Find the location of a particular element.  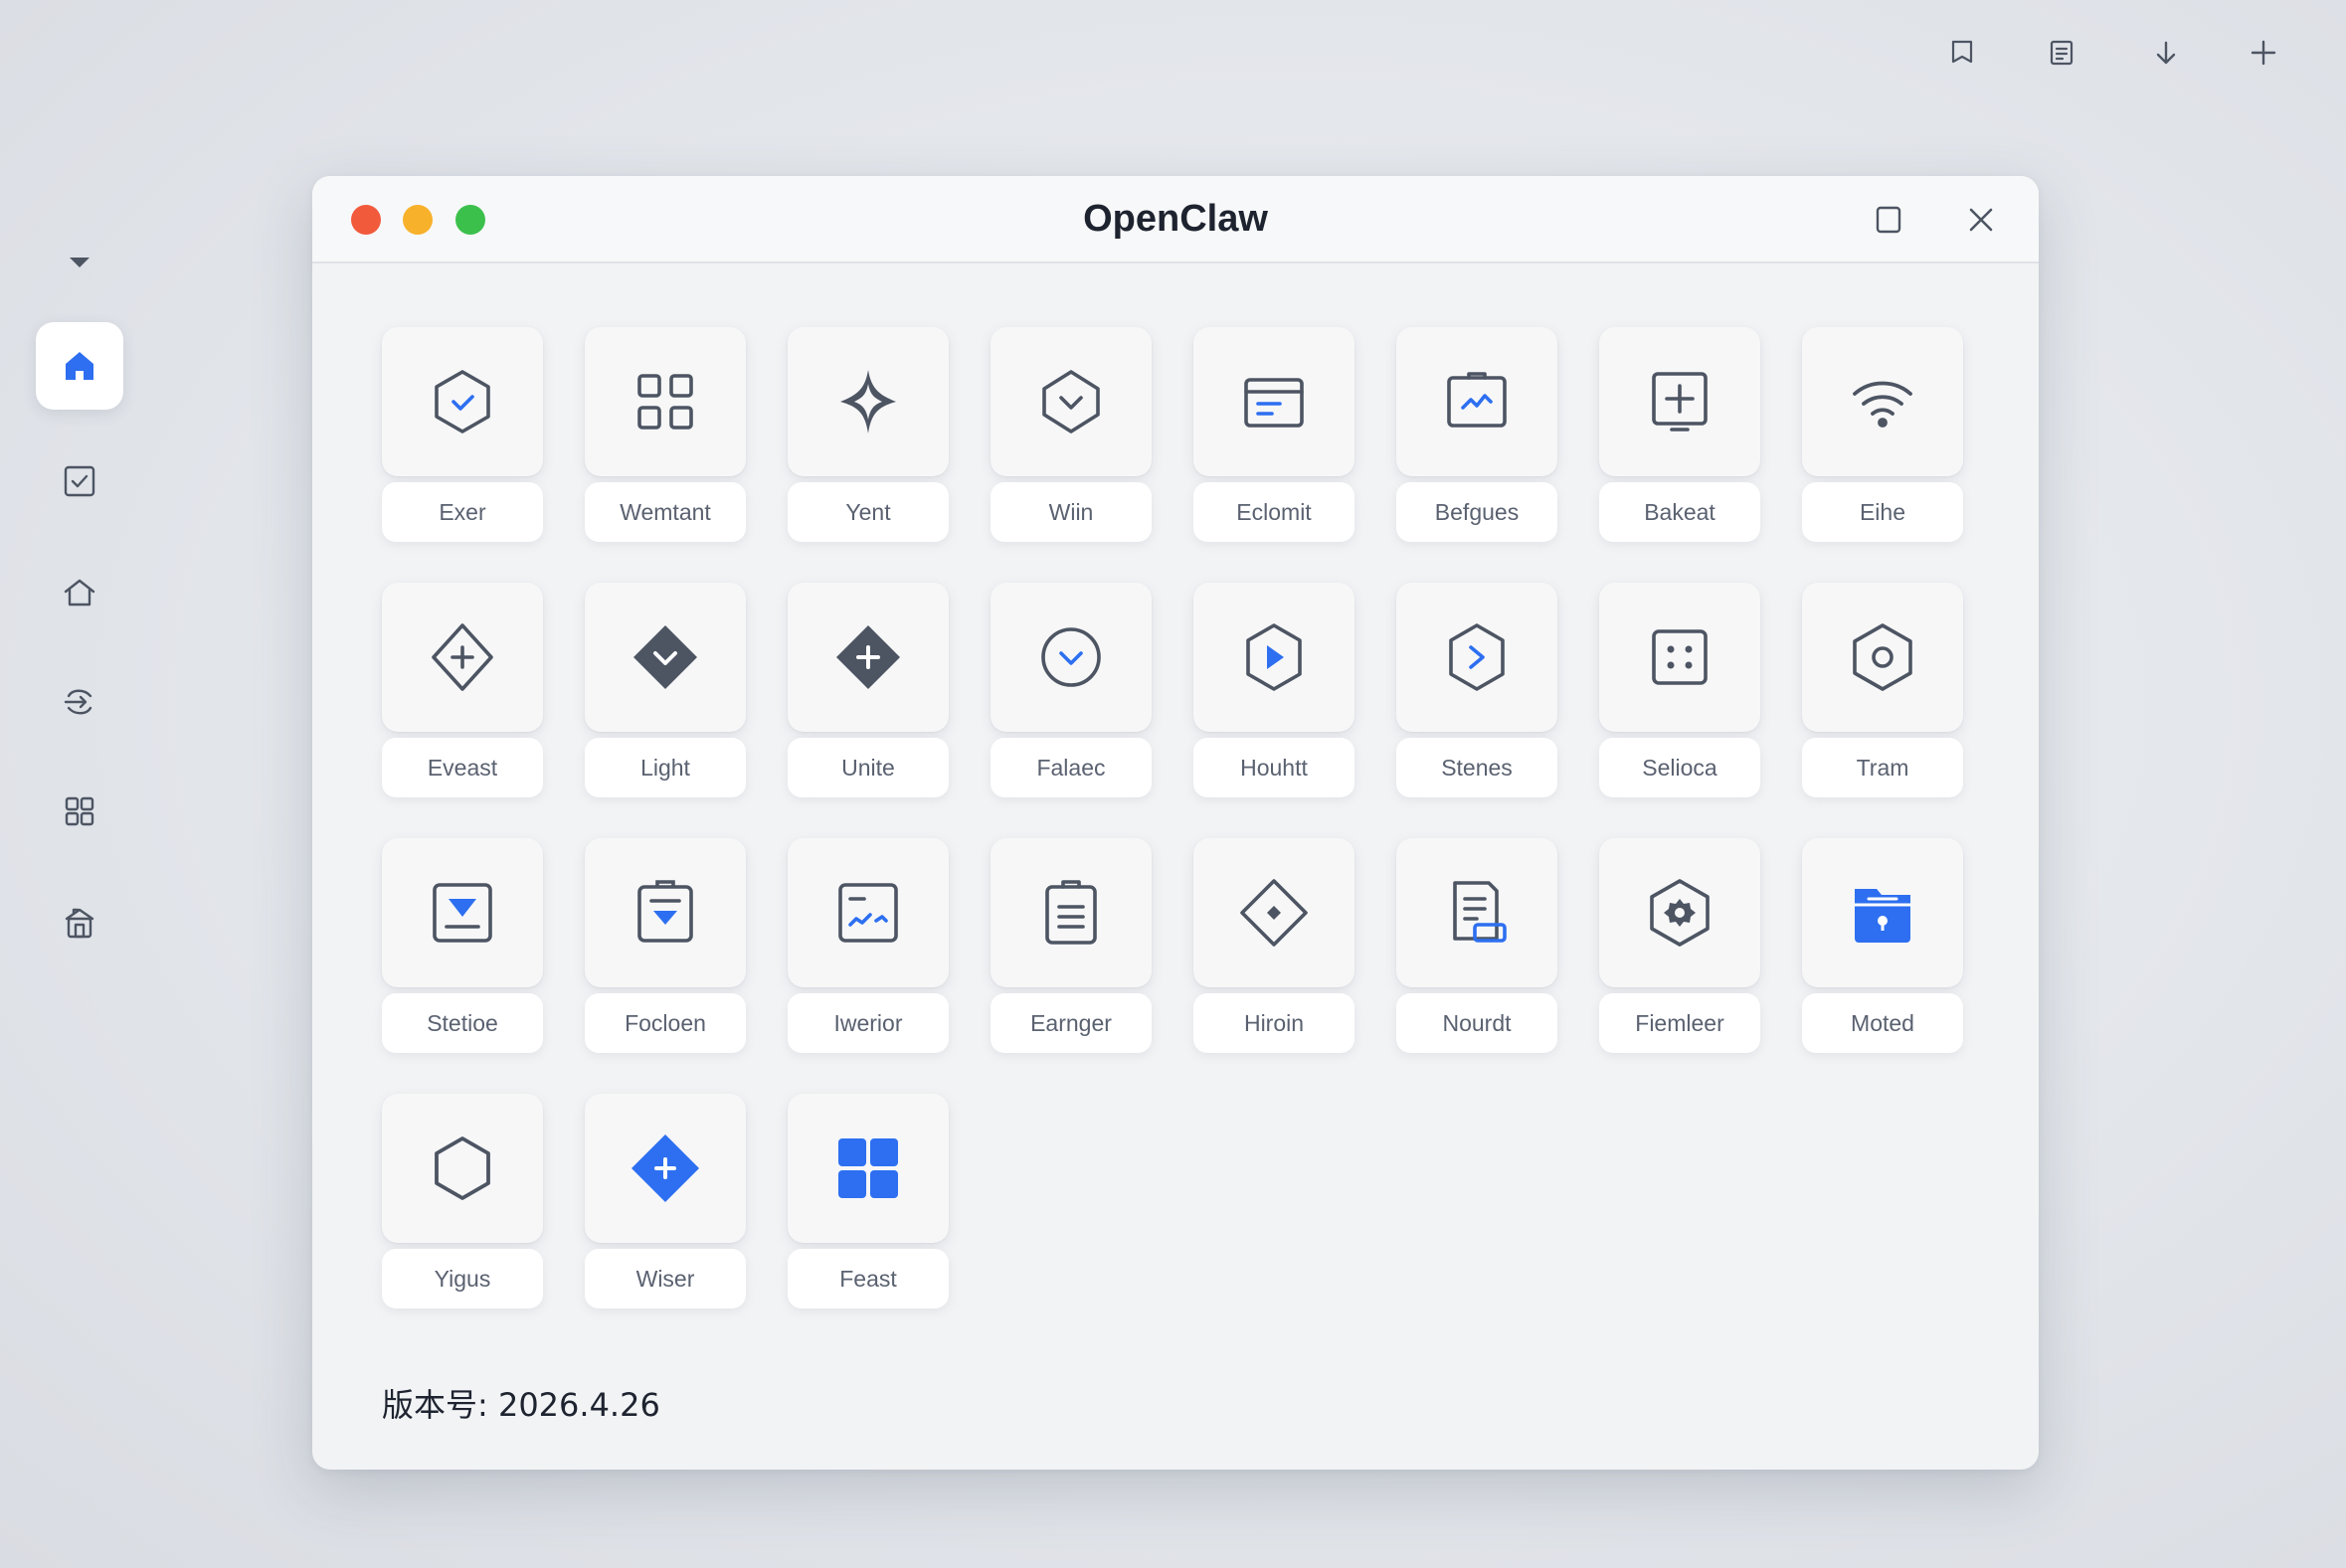

app-item: Moted is located at coordinates (1883, 946).